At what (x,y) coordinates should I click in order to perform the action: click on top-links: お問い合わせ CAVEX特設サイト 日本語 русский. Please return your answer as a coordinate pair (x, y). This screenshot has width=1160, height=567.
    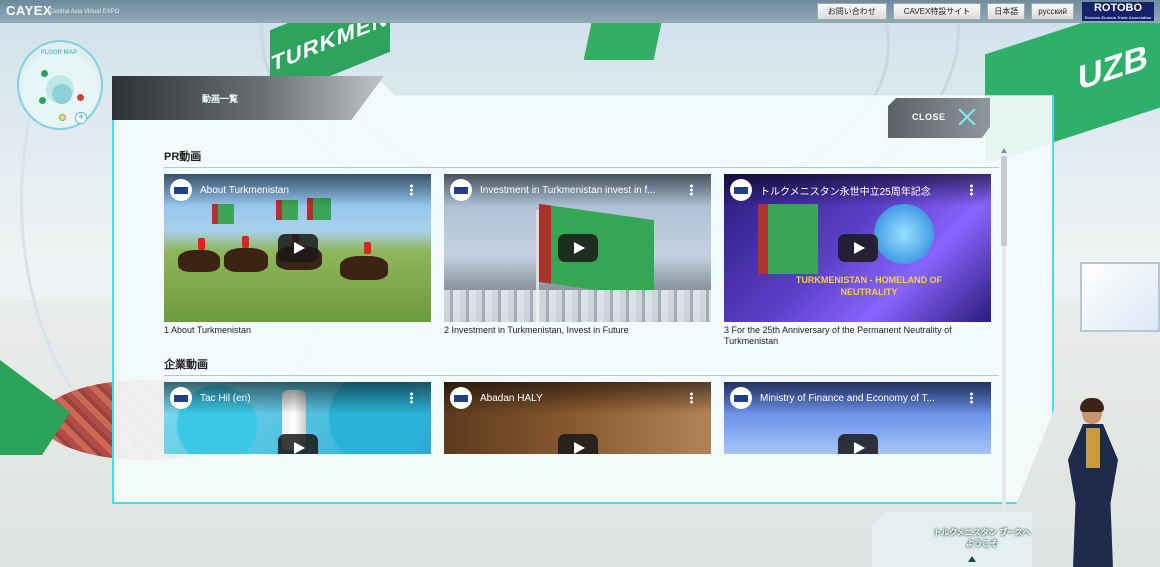
    Looking at the image, I should click on (945, 11).